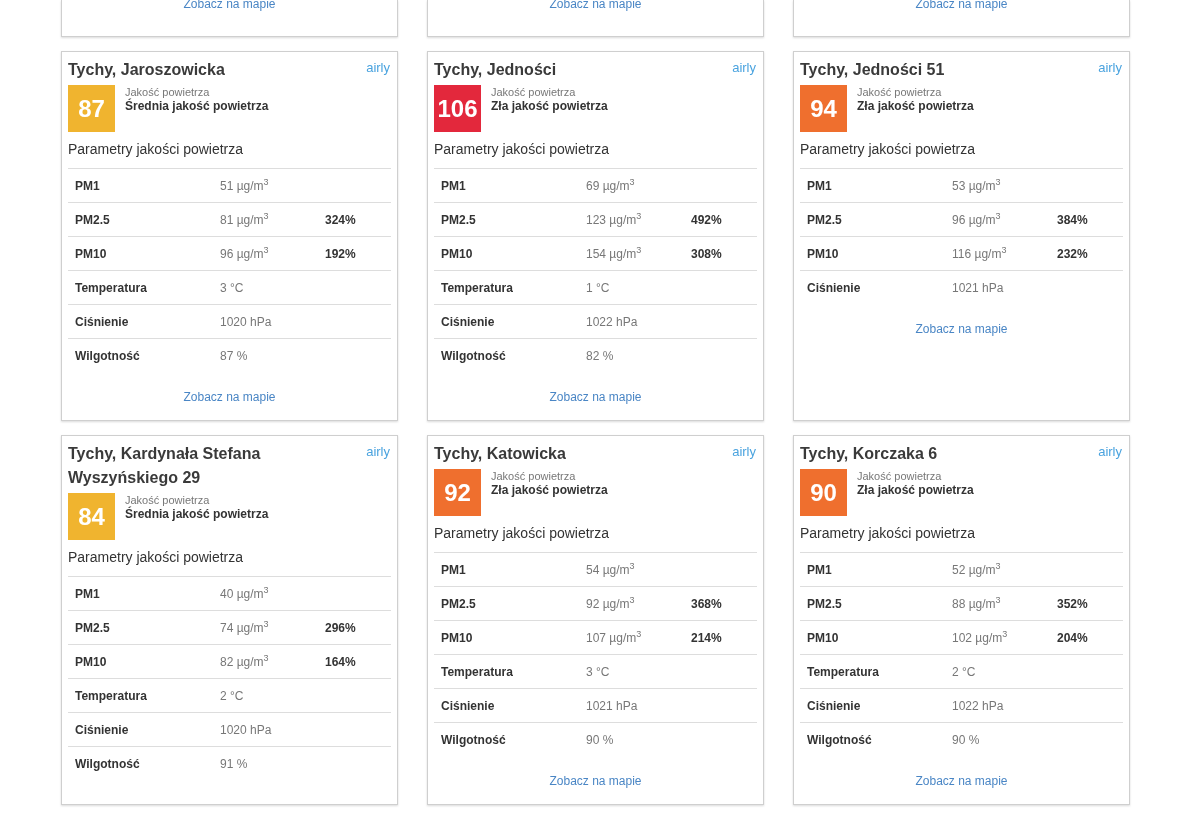 Image resolution: width=1193 pixels, height=818 pixels. Describe the element at coordinates (245, 593) in the screenshot. I see `param-value: 40 µg/m$^{3}$` at that location.